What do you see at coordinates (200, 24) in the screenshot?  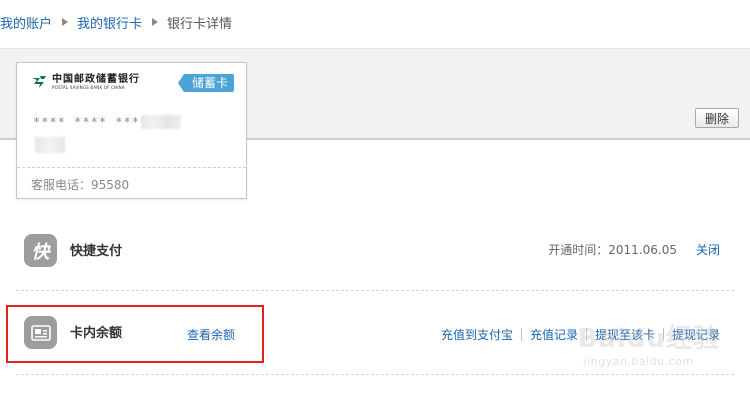 I see `breadcrumb-current-page: 银行卡详情` at bounding box center [200, 24].